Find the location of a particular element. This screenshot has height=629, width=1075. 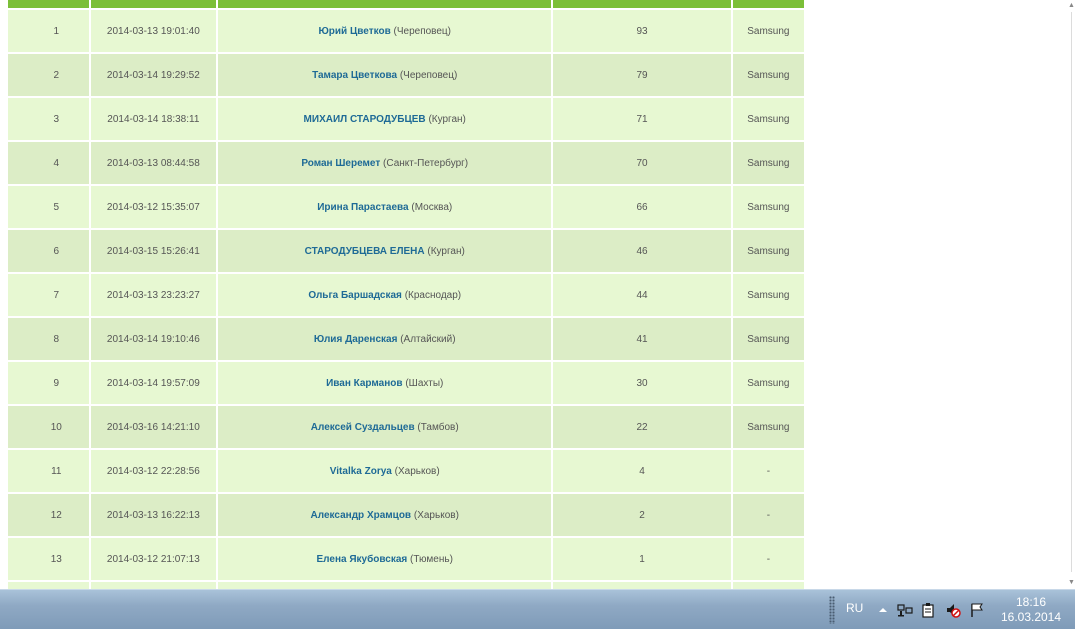

cell-date: 2014-03-14 18:38:11 is located at coordinates (153, 120).